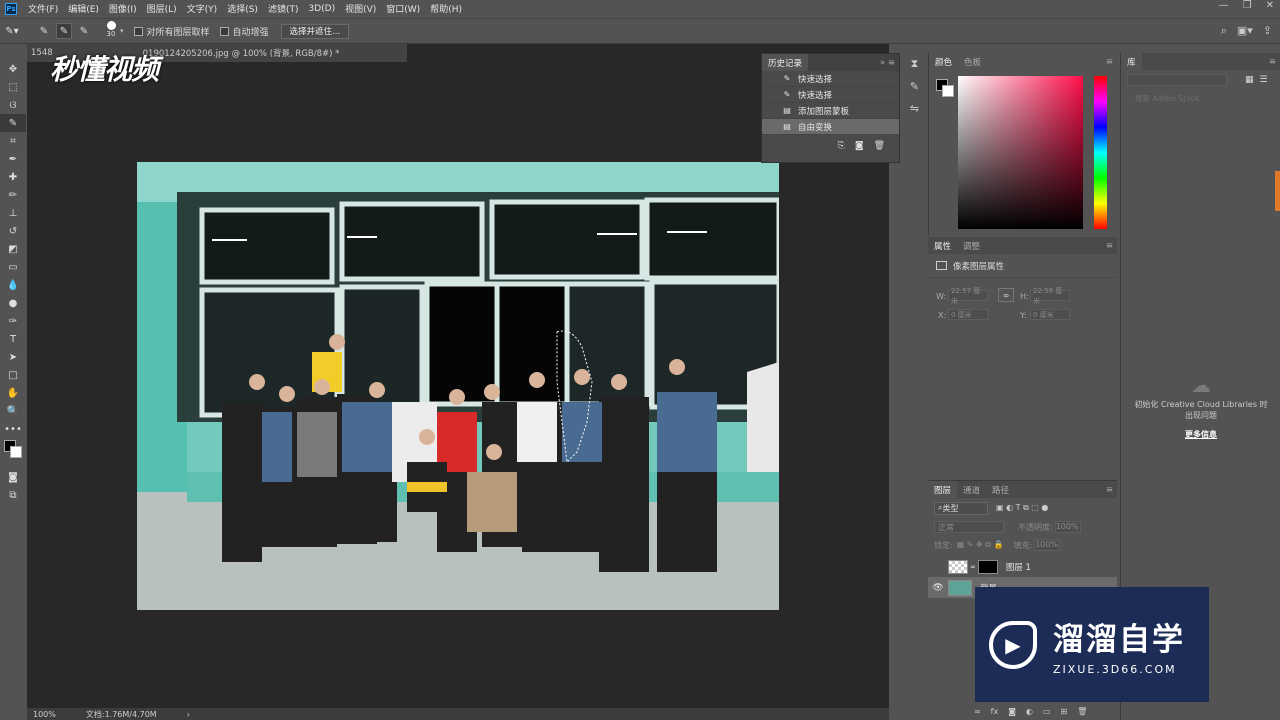  Describe the element at coordinates (1047, 545) in the screenshot. I see `fill-field: 100%` at that location.